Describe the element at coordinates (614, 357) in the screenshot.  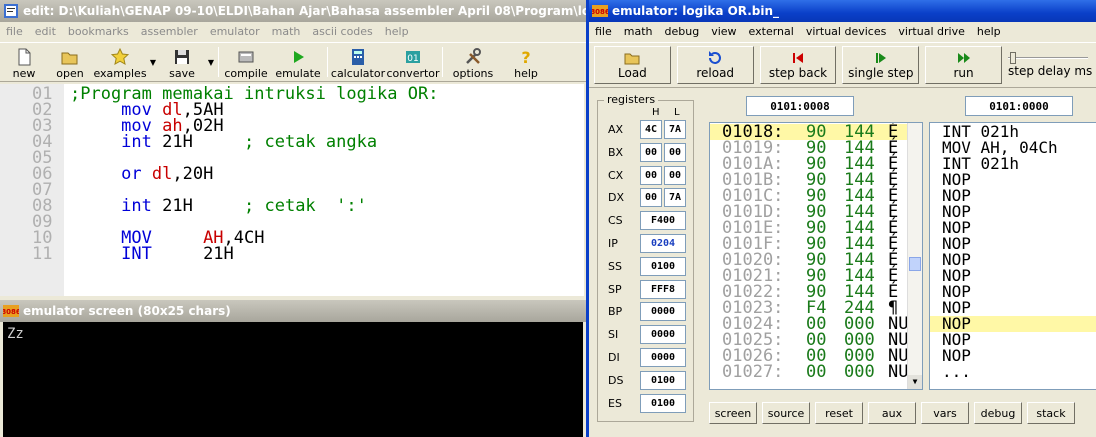
I see `register-name: DI` at that location.